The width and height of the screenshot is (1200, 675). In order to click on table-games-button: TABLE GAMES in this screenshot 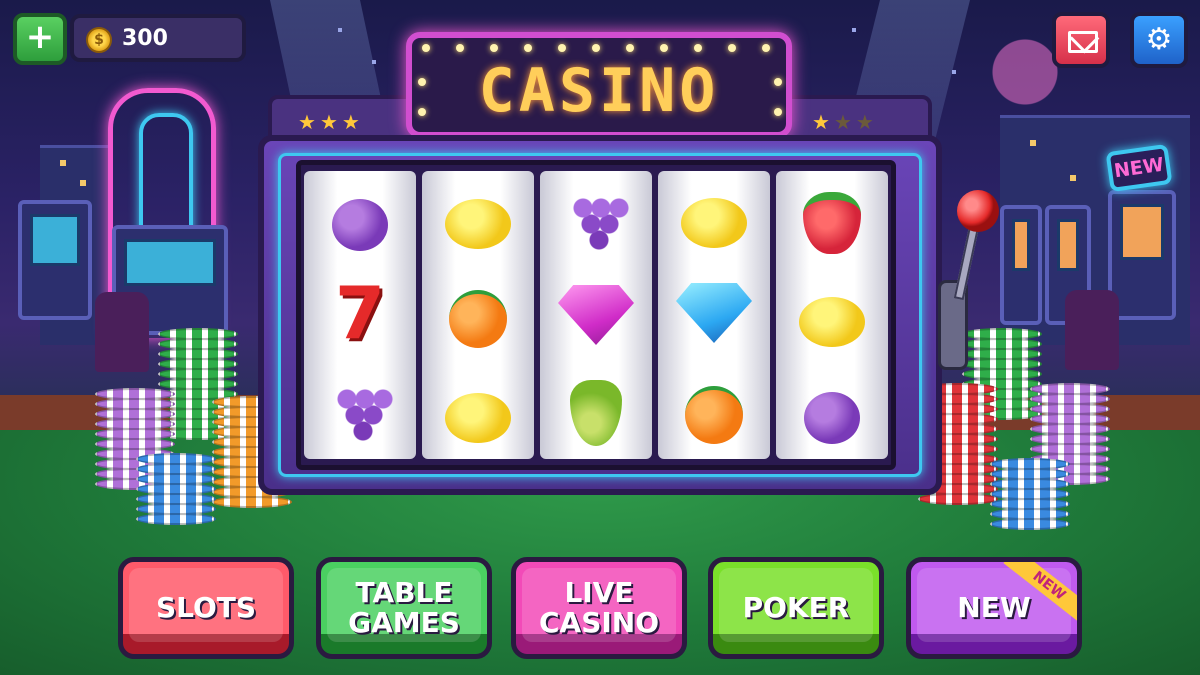, I will do `click(404, 608)`.